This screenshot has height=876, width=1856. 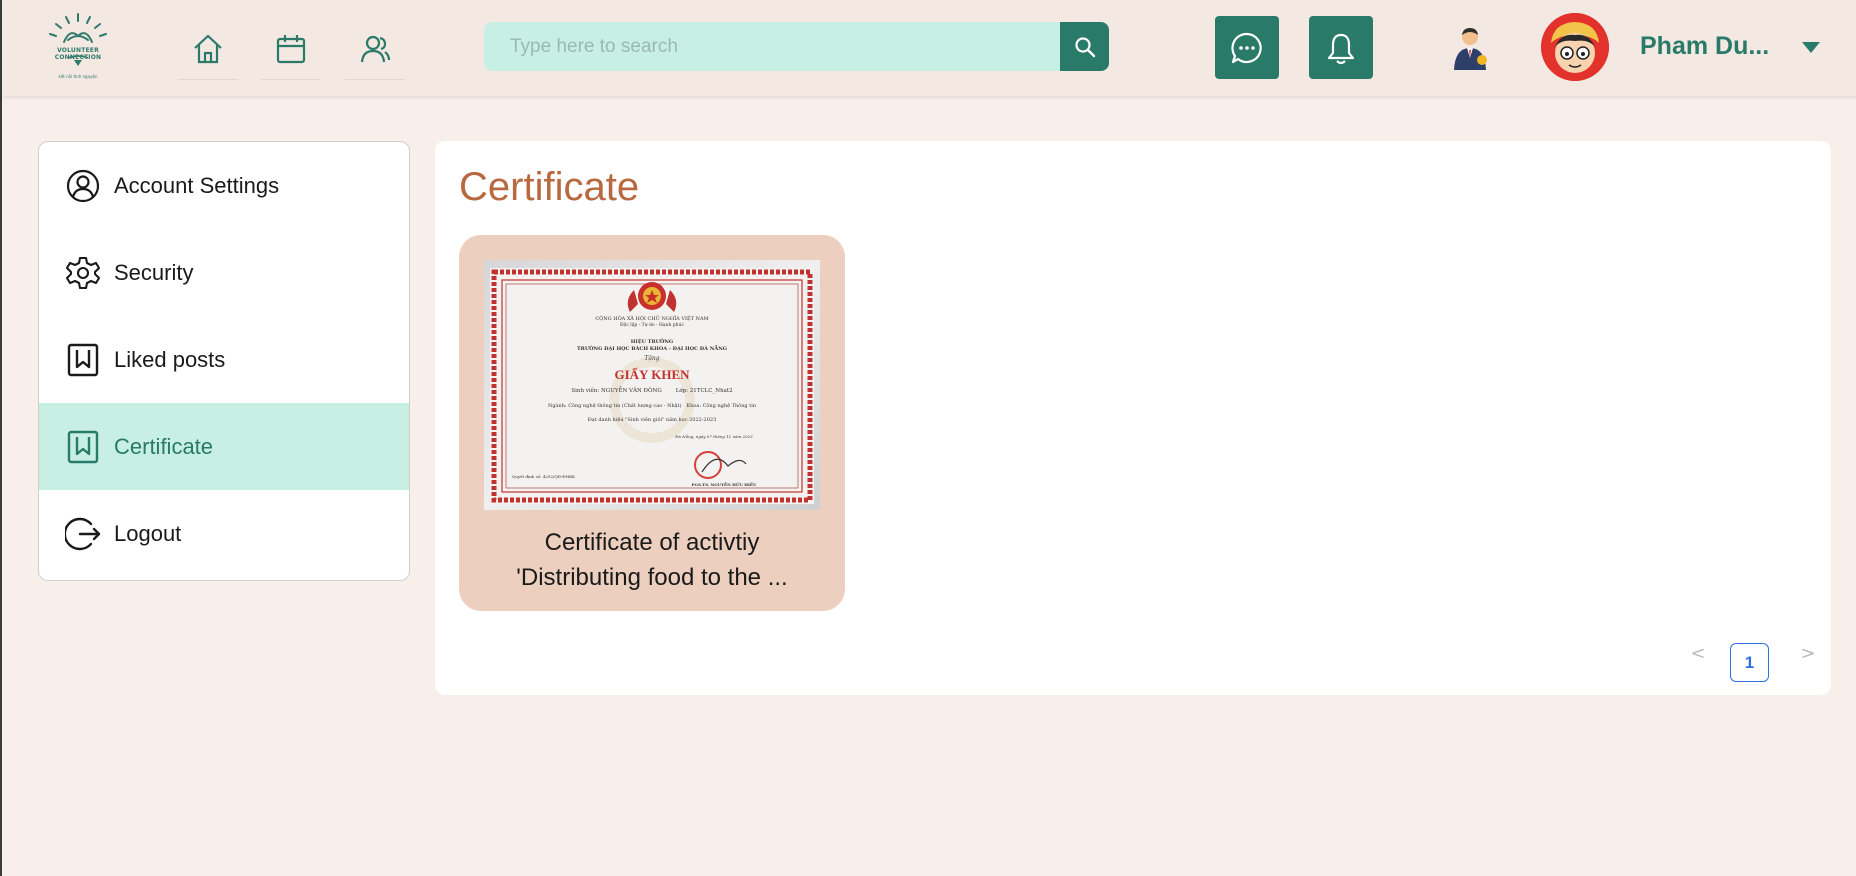 I want to click on sidebar-item-label: Account Settings, so click(x=197, y=185).